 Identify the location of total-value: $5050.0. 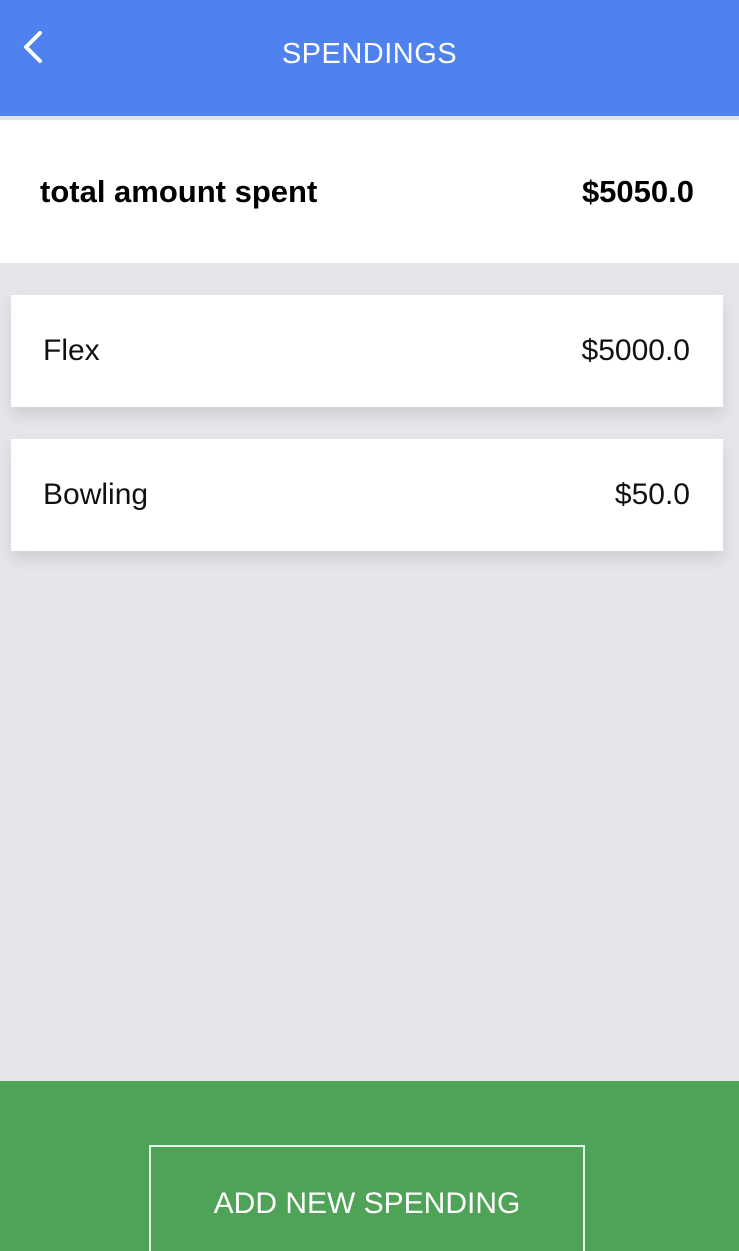
(637, 191).